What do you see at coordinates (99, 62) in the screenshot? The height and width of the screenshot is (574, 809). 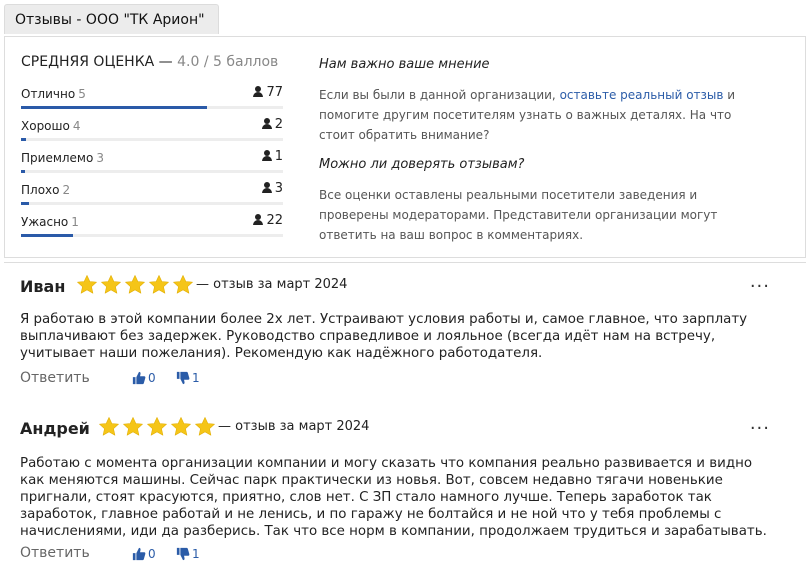 I see `average-rating-label: СРЕДНЯЯ ОЦЕНКА —` at bounding box center [99, 62].